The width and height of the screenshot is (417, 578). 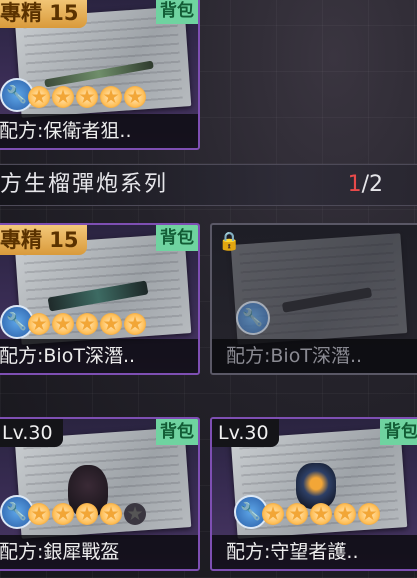 I want to click on page-total: 2, so click(x=376, y=184).